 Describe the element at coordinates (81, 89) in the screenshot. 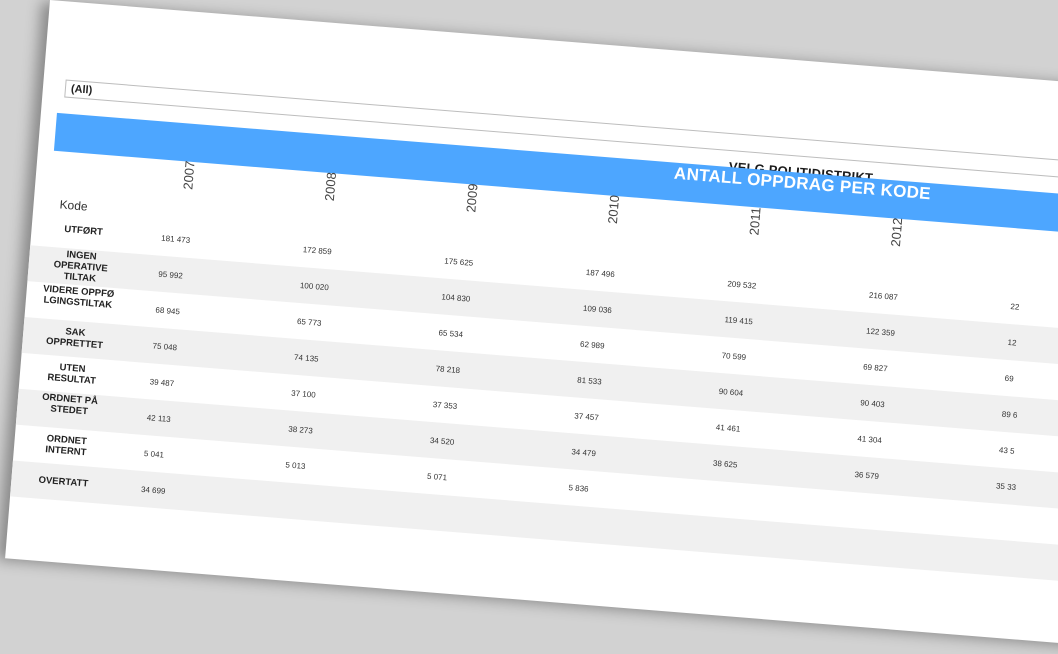

I see `district-filter-value: (All)` at that location.